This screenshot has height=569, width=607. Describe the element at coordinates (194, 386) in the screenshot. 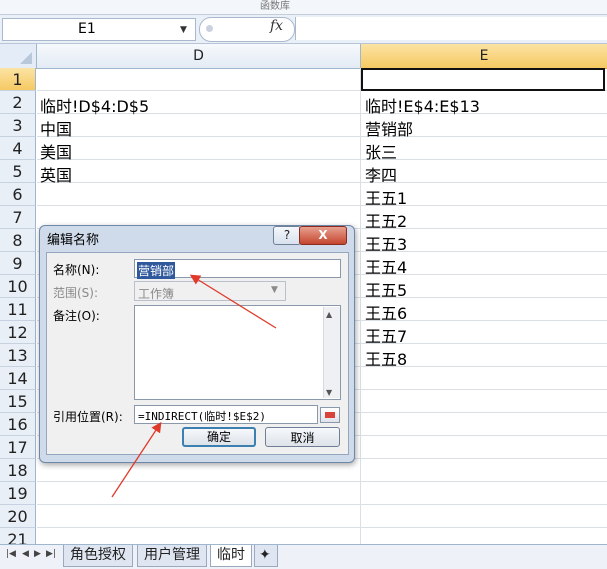

I see `annotation-arrows` at that location.